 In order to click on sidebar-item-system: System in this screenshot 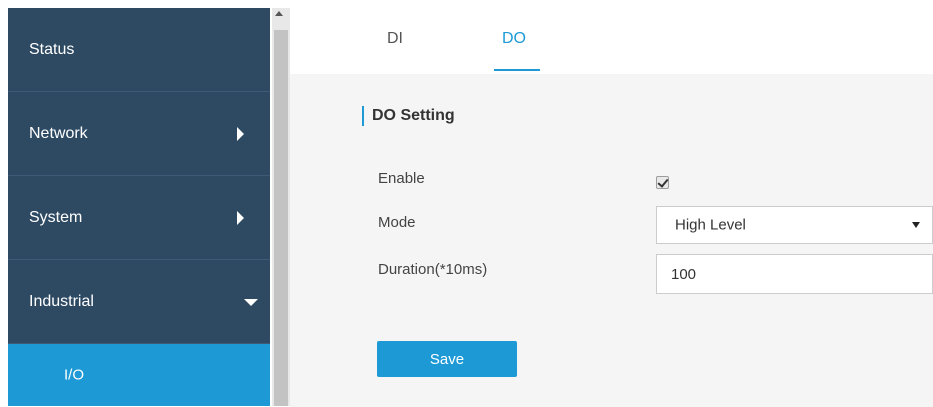, I will do `click(139, 218)`.